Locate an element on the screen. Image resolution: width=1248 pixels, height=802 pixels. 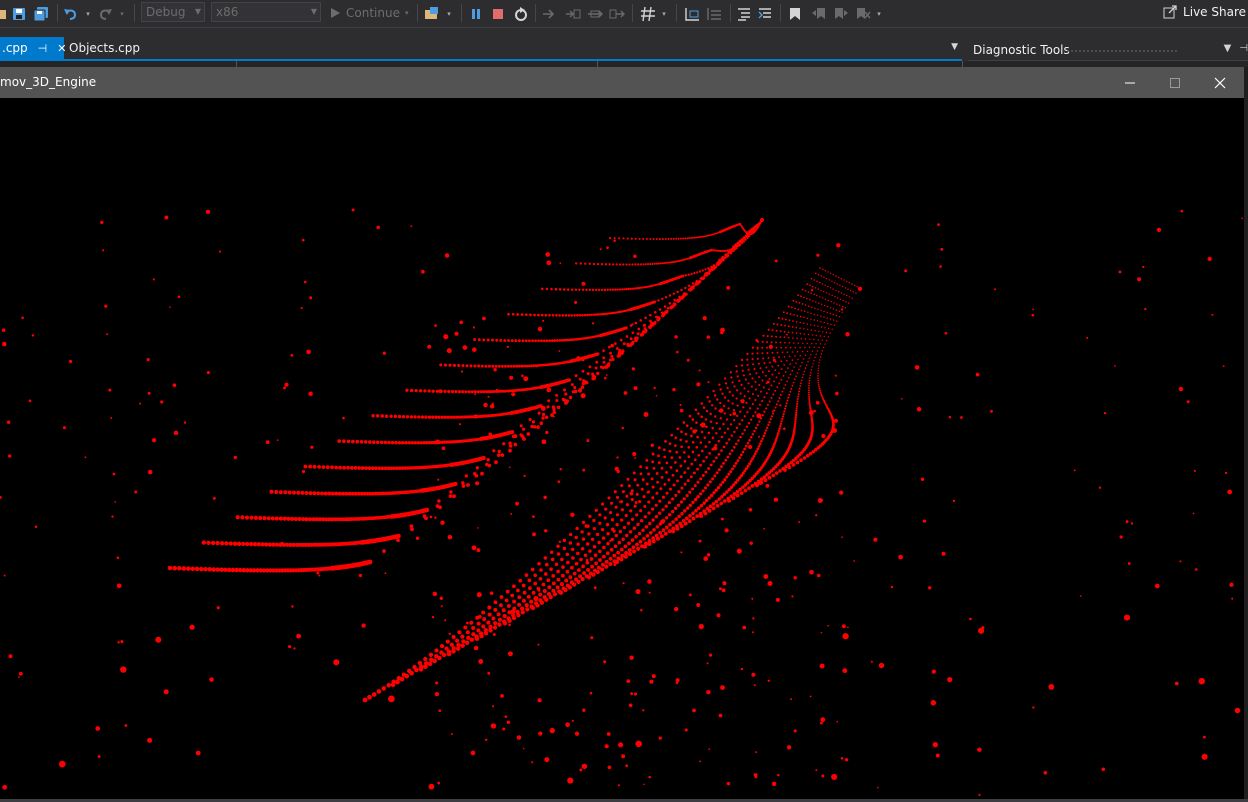
process-dropdown-icon: ▾ is located at coordinates (449, 13).